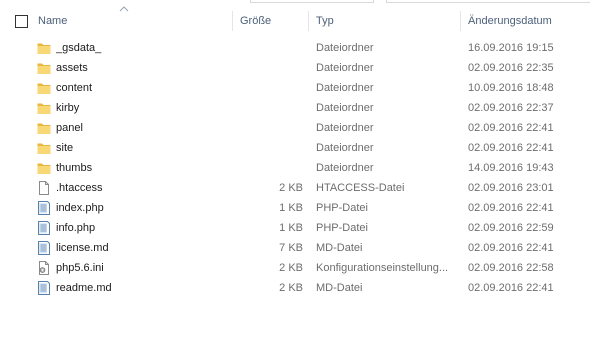 Image resolution: width=590 pixels, height=357 pixels. I want to click on file-row: license.md 7 KB MD-Datei 02.09.2016 22:41, so click(295, 248).